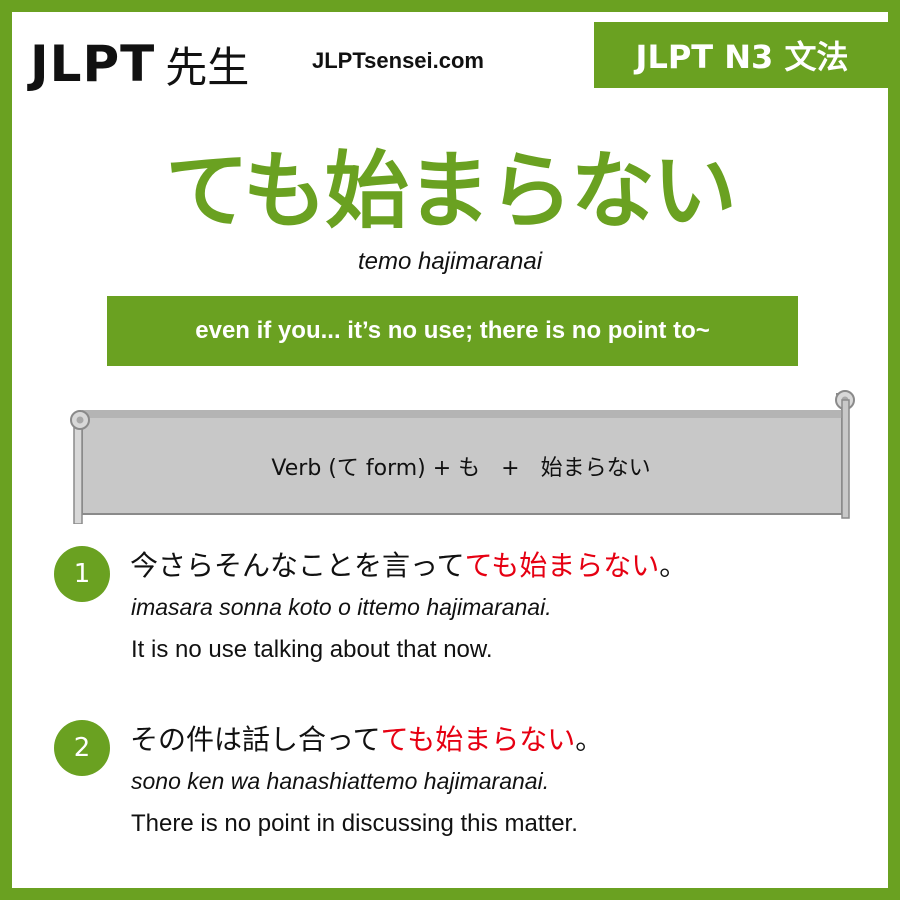  Describe the element at coordinates (451, 191) in the screenshot. I see `grammar-title: ても始まらない` at that location.